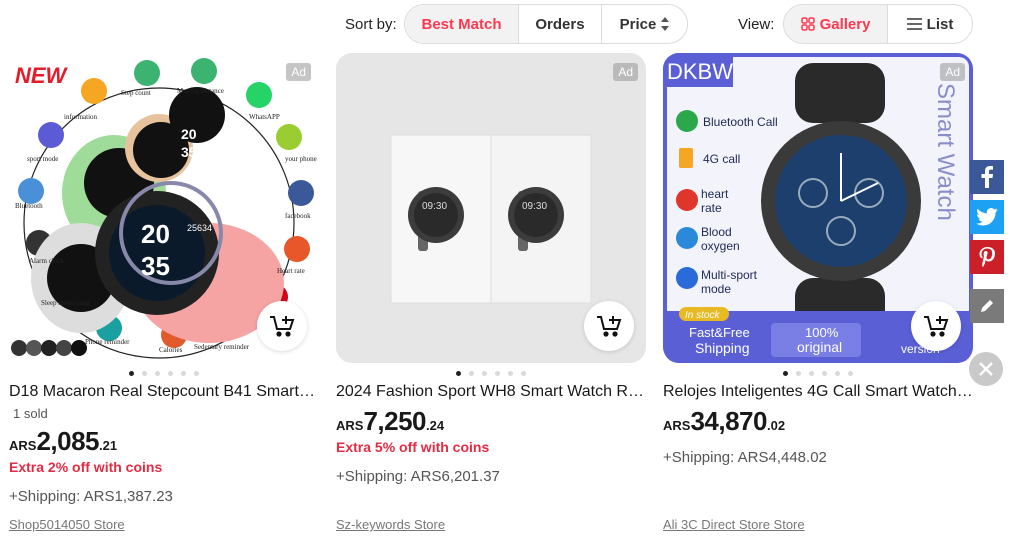 This screenshot has height=539, width=1024. I want to click on svg-text: original, so click(819, 347).